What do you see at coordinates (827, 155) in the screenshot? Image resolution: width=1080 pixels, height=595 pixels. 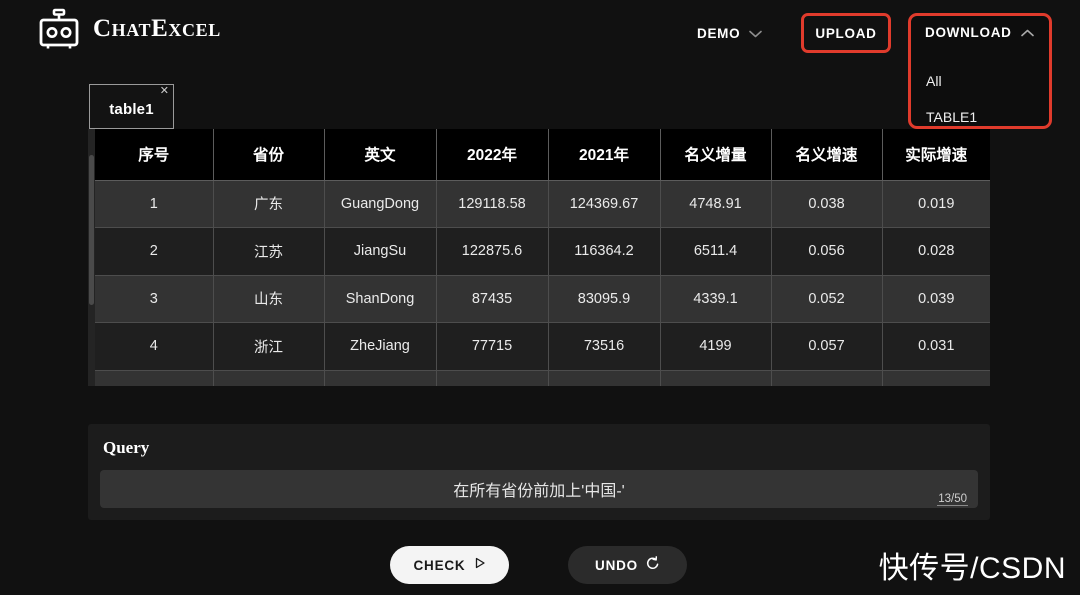 I see `column-header: 名义增速` at bounding box center [827, 155].